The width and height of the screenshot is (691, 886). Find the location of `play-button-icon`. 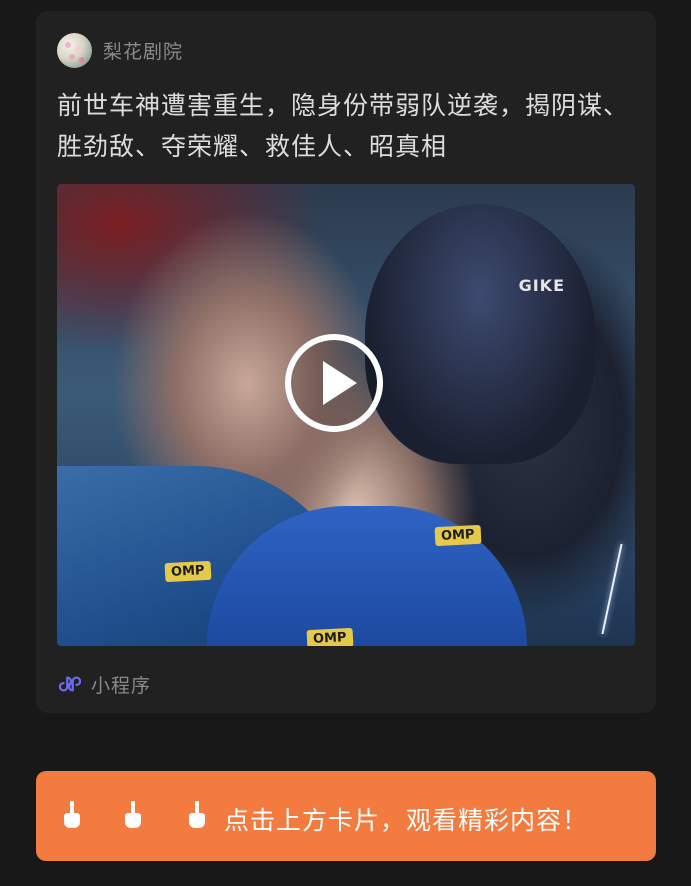

play-button-icon is located at coordinates (334, 383).